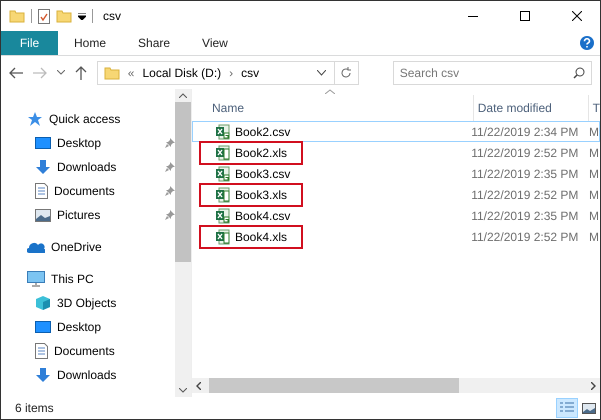 This screenshot has height=420, width=601. I want to click on date-cell-text: 11/22/2019 2:34 PM, so click(525, 131).